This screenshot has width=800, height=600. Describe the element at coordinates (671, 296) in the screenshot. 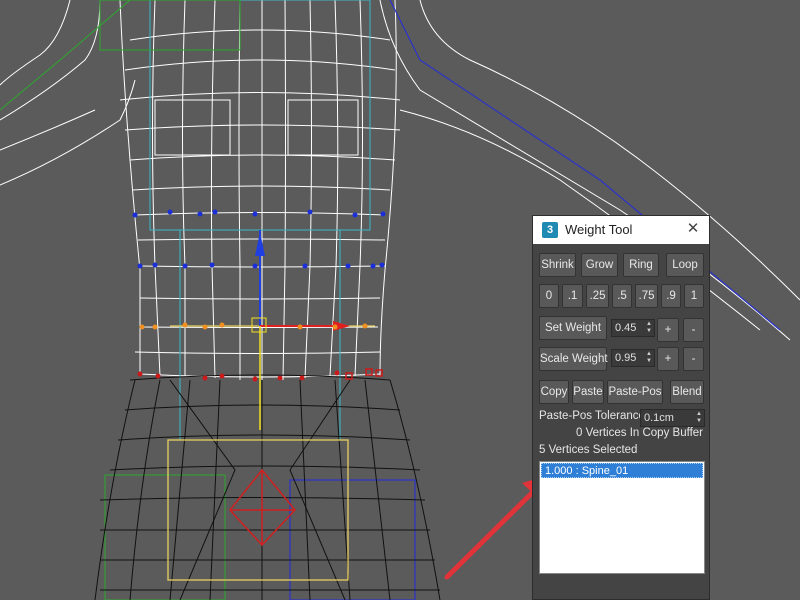

I see `preset-0.9-button: .9` at that location.